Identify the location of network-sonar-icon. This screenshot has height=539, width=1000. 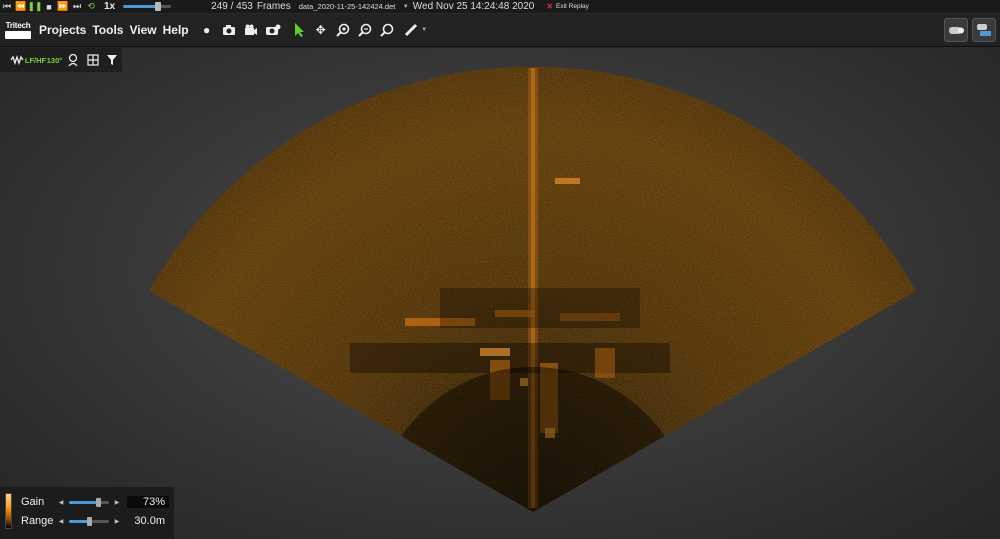
(984, 30).